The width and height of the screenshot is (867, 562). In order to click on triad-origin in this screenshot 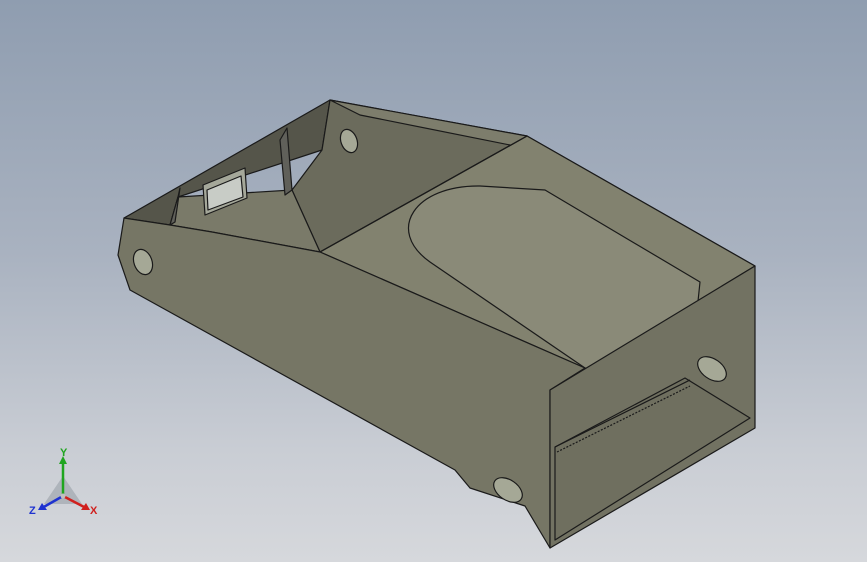, I will do `click(63, 496)`.